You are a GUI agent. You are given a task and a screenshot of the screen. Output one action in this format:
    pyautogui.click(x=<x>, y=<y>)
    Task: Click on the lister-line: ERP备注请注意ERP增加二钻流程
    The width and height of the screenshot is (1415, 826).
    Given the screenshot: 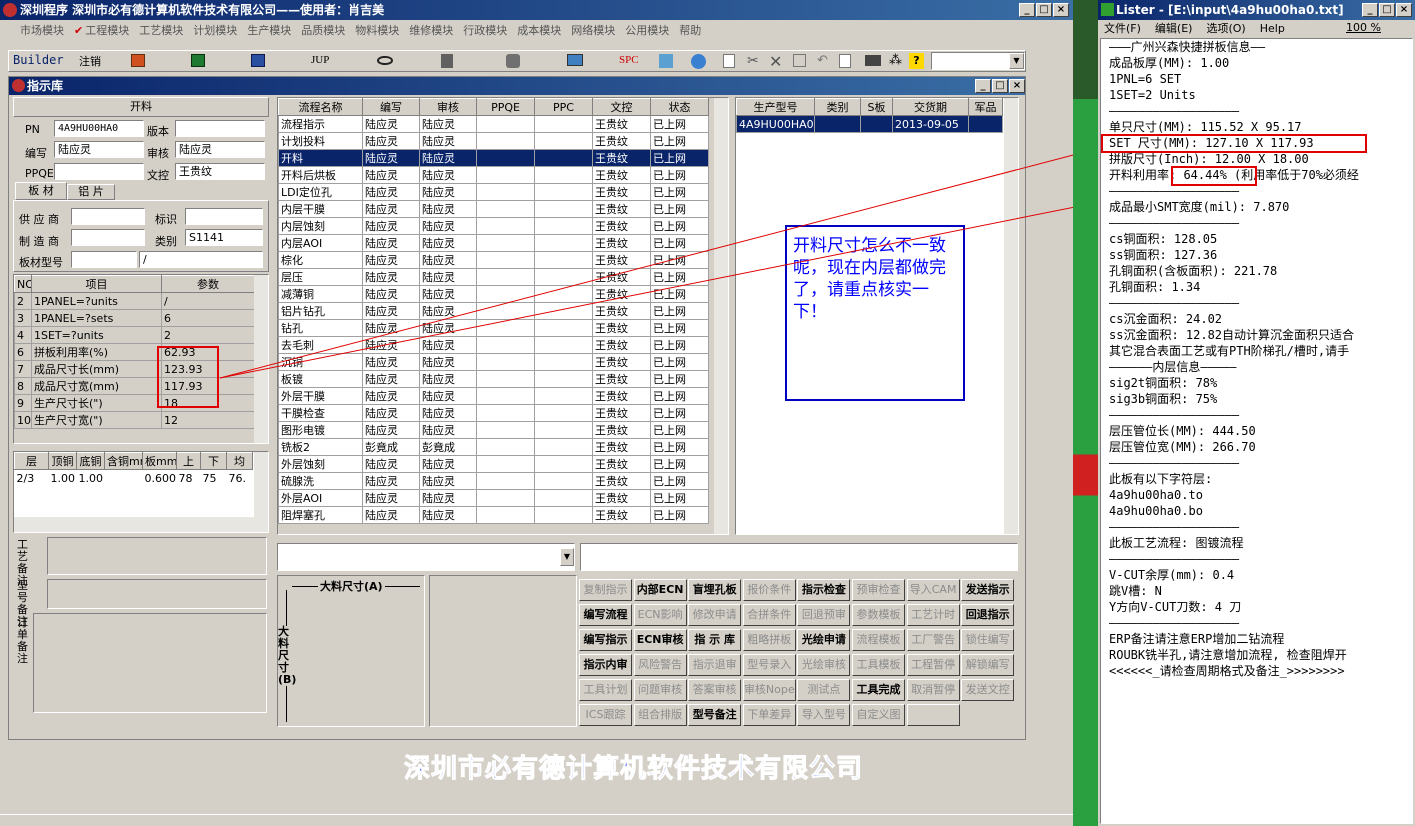 What is the action you would take?
    pyautogui.click(x=1197, y=639)
    